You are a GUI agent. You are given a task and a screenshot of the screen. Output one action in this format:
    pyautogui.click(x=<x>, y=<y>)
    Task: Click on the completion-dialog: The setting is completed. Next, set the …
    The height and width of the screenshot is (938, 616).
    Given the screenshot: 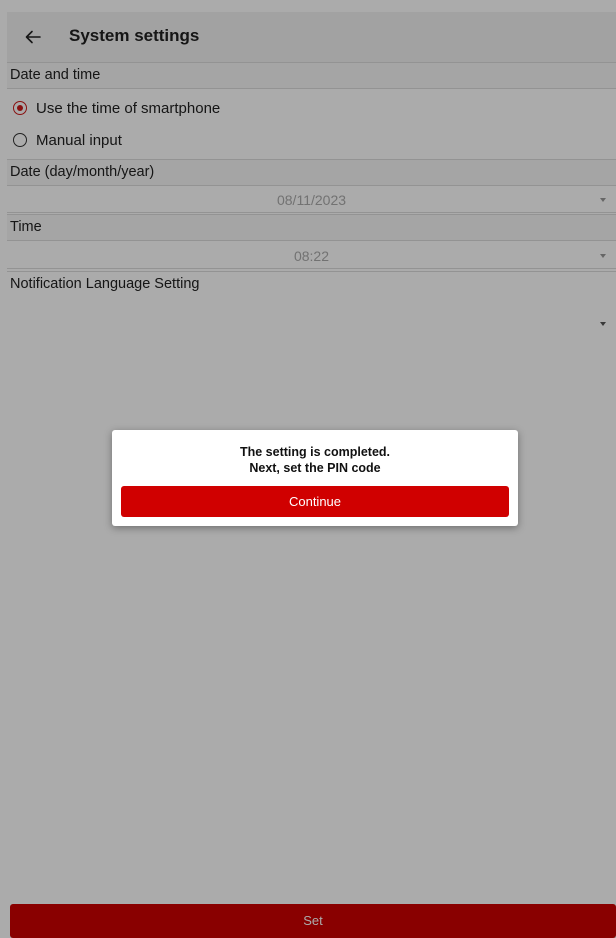 What is the action you would take?
    pyautogui.click(x=315, y=478)
    